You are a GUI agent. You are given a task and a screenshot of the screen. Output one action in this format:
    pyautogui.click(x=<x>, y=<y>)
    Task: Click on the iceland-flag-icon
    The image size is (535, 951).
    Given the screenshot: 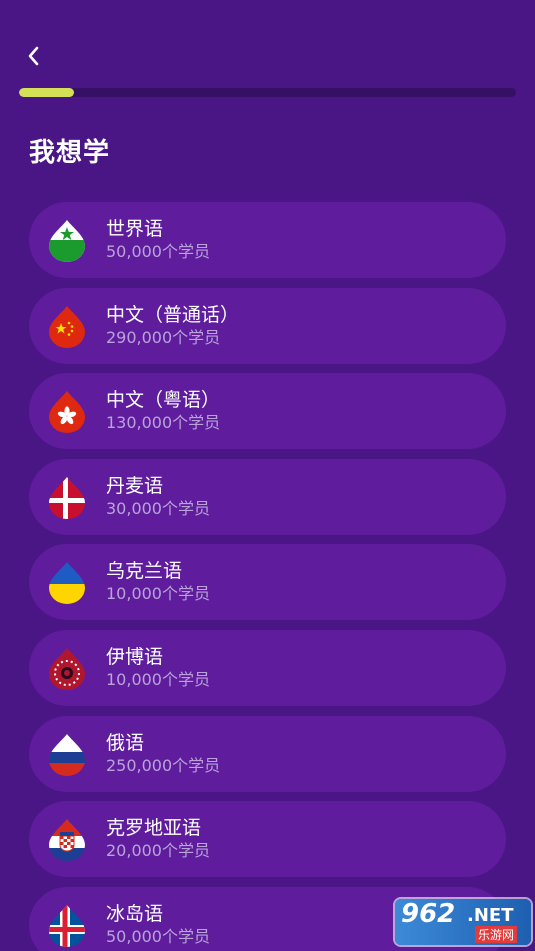 What is the action you would take?
    pyautogui.click(x=67, y=925)
    